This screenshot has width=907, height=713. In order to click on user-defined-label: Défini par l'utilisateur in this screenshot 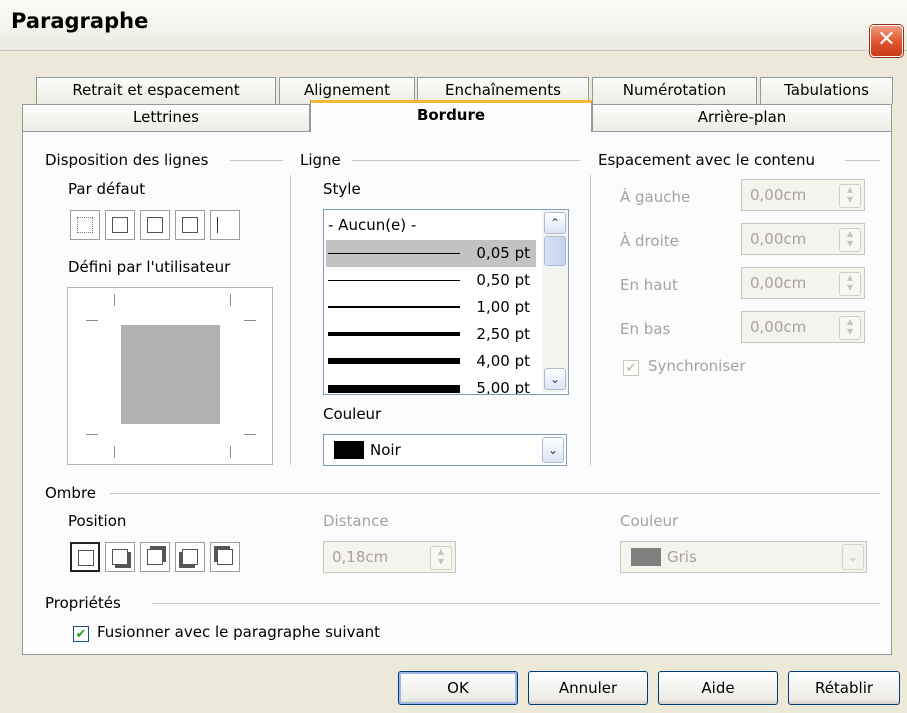, I will do `click(149, 267)`.